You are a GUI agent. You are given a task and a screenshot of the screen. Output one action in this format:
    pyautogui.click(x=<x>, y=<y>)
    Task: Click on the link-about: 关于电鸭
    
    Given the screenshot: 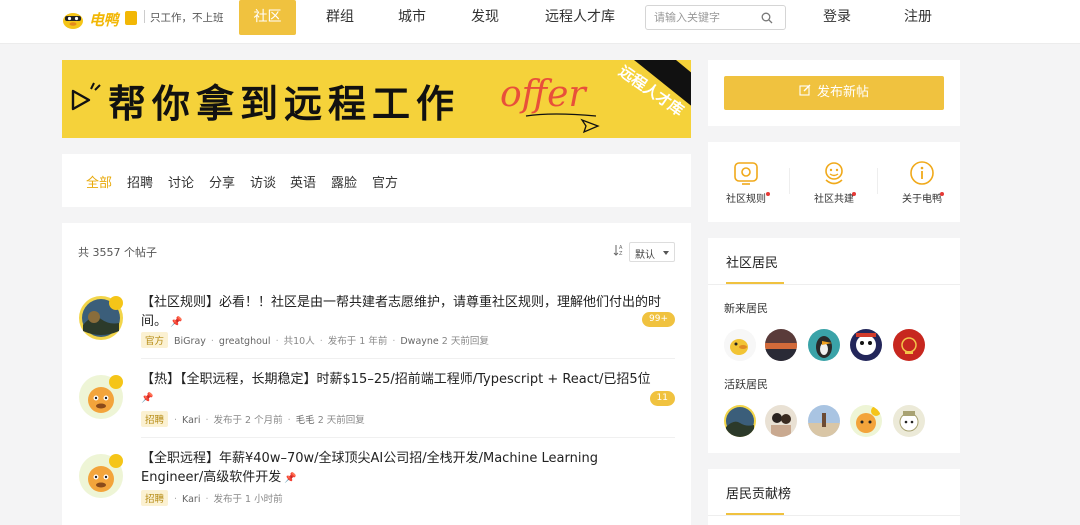 What is the action you would take?
    pyautogui.click(x=922, y=182)
    